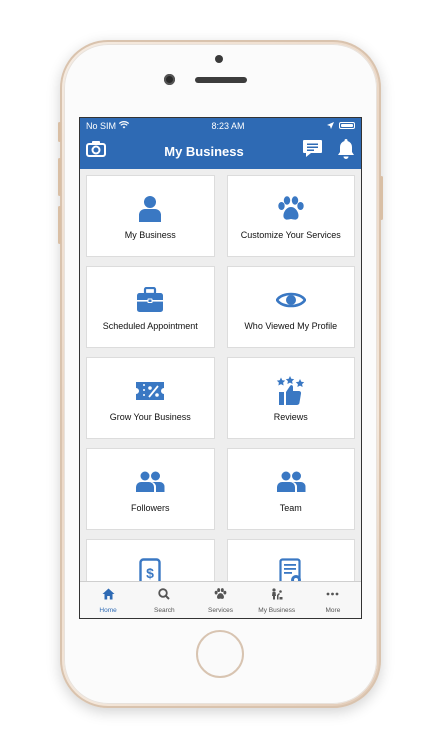 Image resolution: width=422 pixels, height=750 pixels. What do you see at coordinates (221, 80) in the screenshot?
I see `earpiece-speaker` at bounding box center [221, 80].